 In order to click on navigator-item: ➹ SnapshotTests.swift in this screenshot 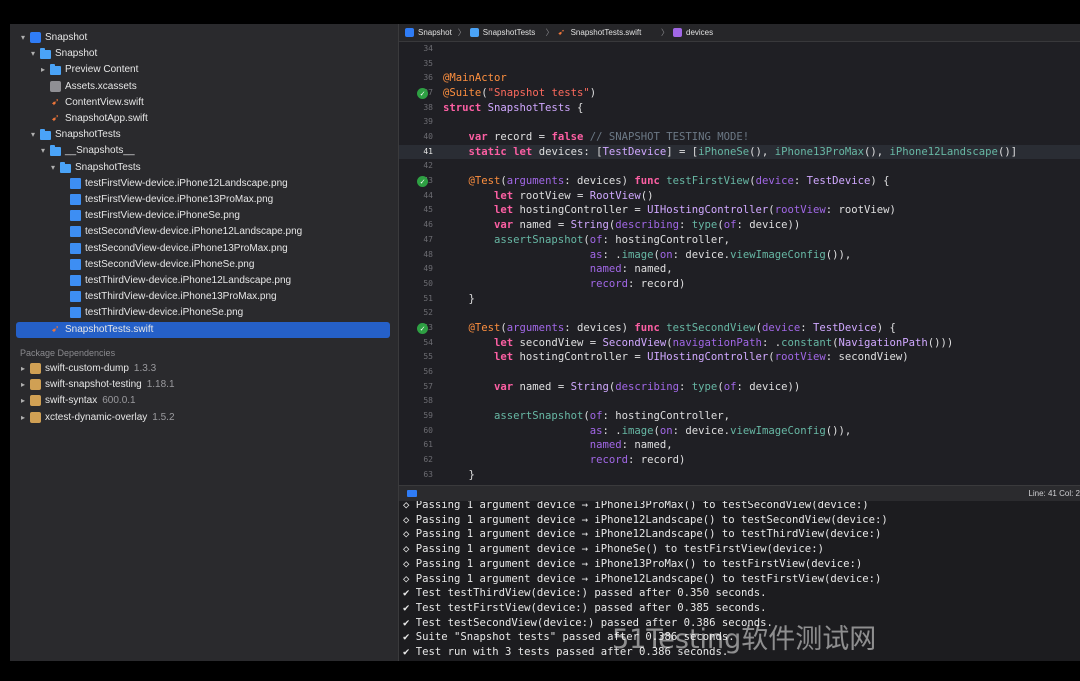, I will do `click(204, 329)`.